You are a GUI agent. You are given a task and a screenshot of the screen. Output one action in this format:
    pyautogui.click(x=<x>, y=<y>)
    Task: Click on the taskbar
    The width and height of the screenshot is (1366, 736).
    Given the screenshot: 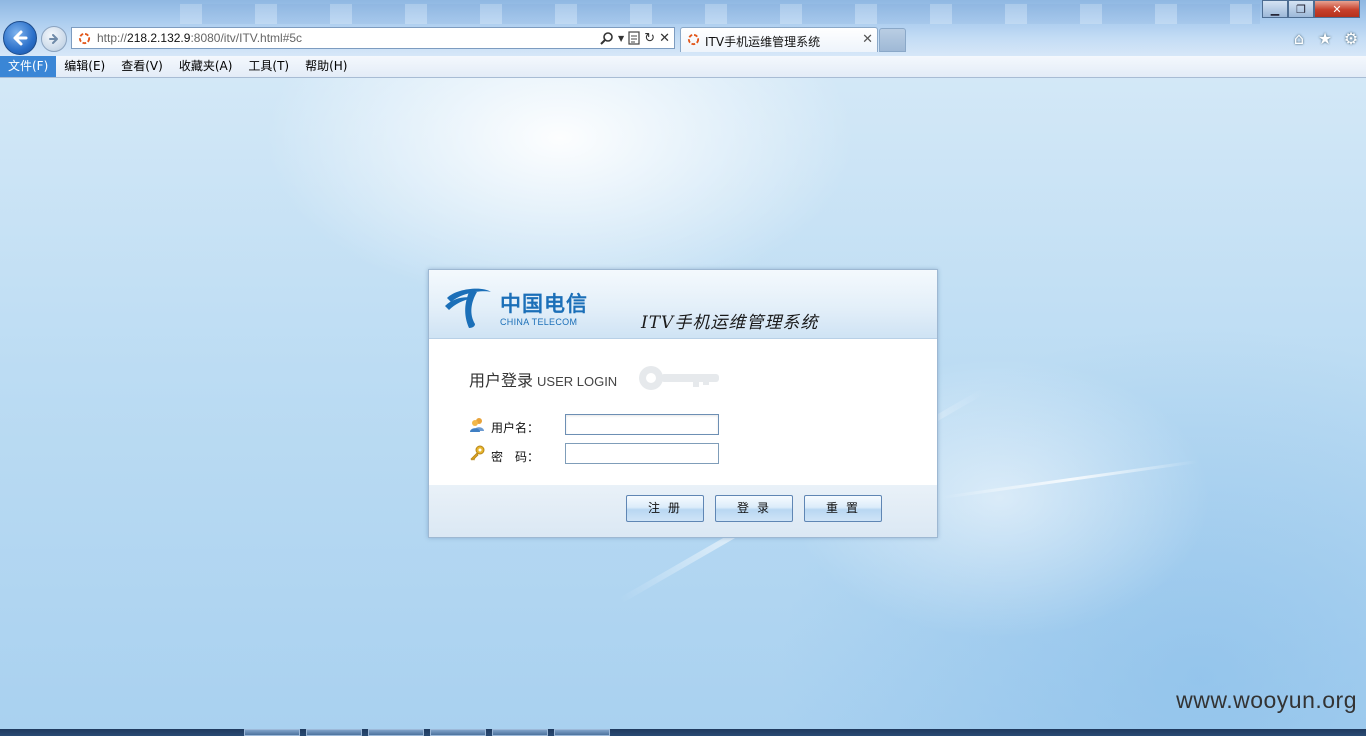 What is the action you would take?
    pyautogui.click(x=683, y=732)
    